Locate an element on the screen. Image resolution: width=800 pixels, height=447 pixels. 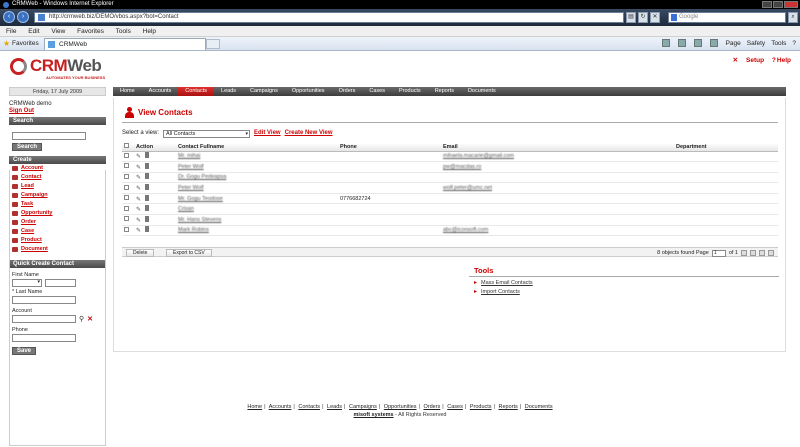
menu-help: Help is located at coordinates (149, 31).